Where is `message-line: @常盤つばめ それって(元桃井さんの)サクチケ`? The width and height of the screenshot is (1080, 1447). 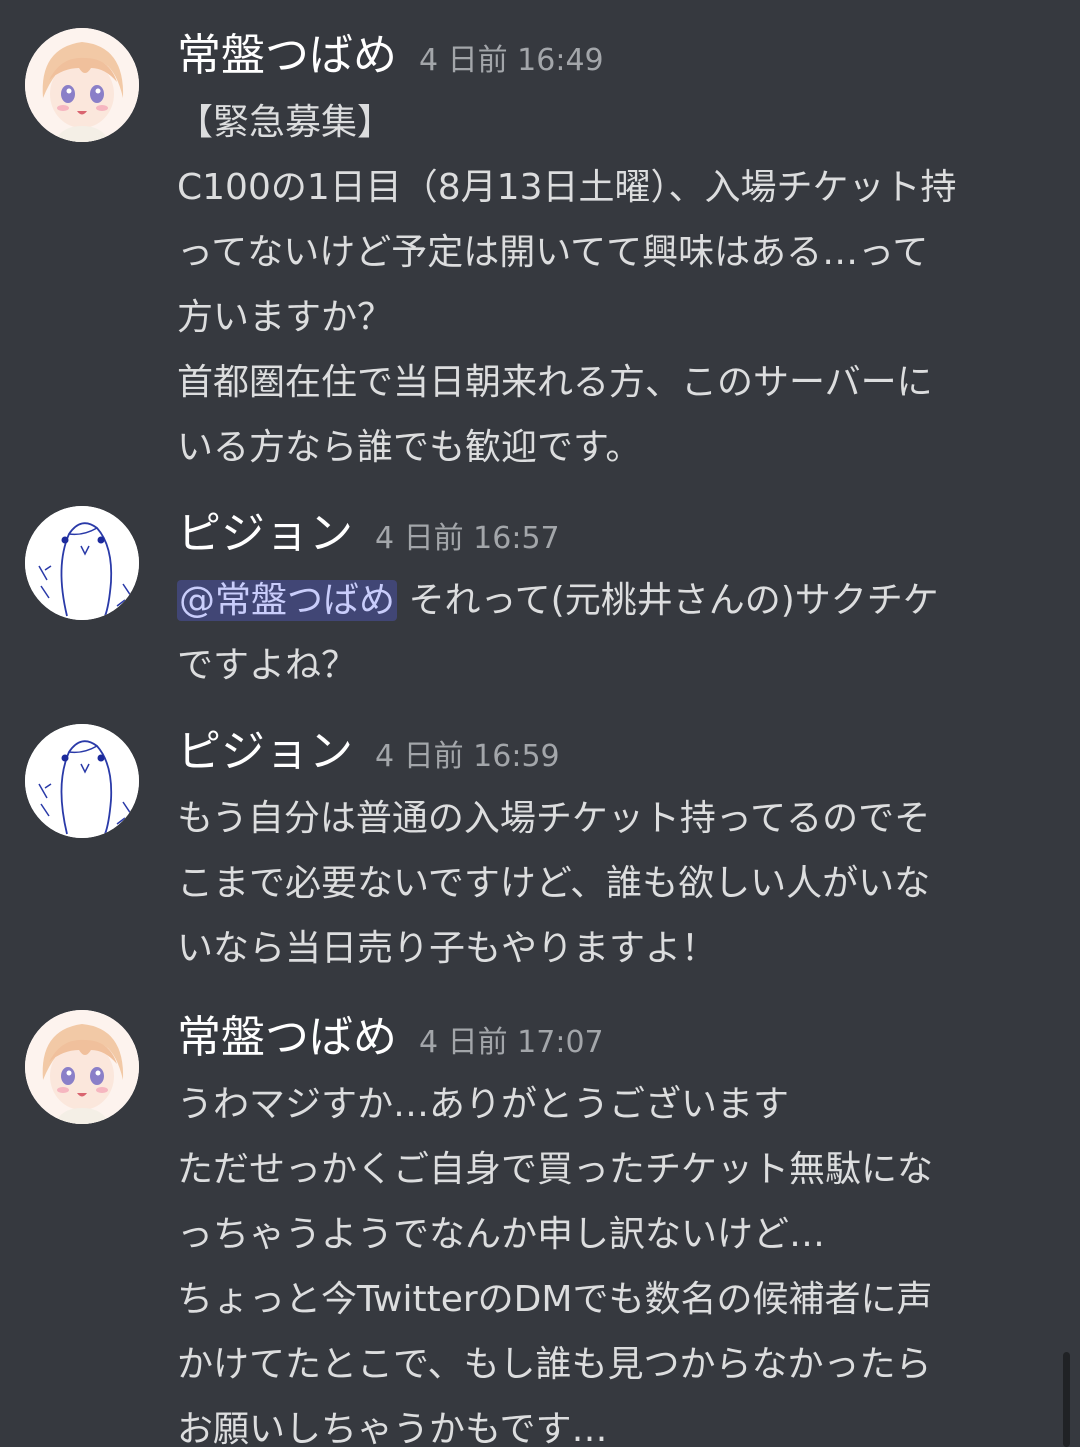 message-line: @常盤つばめ それって(元桃井さんの)サクチケ is located at coordinates (617, 600).